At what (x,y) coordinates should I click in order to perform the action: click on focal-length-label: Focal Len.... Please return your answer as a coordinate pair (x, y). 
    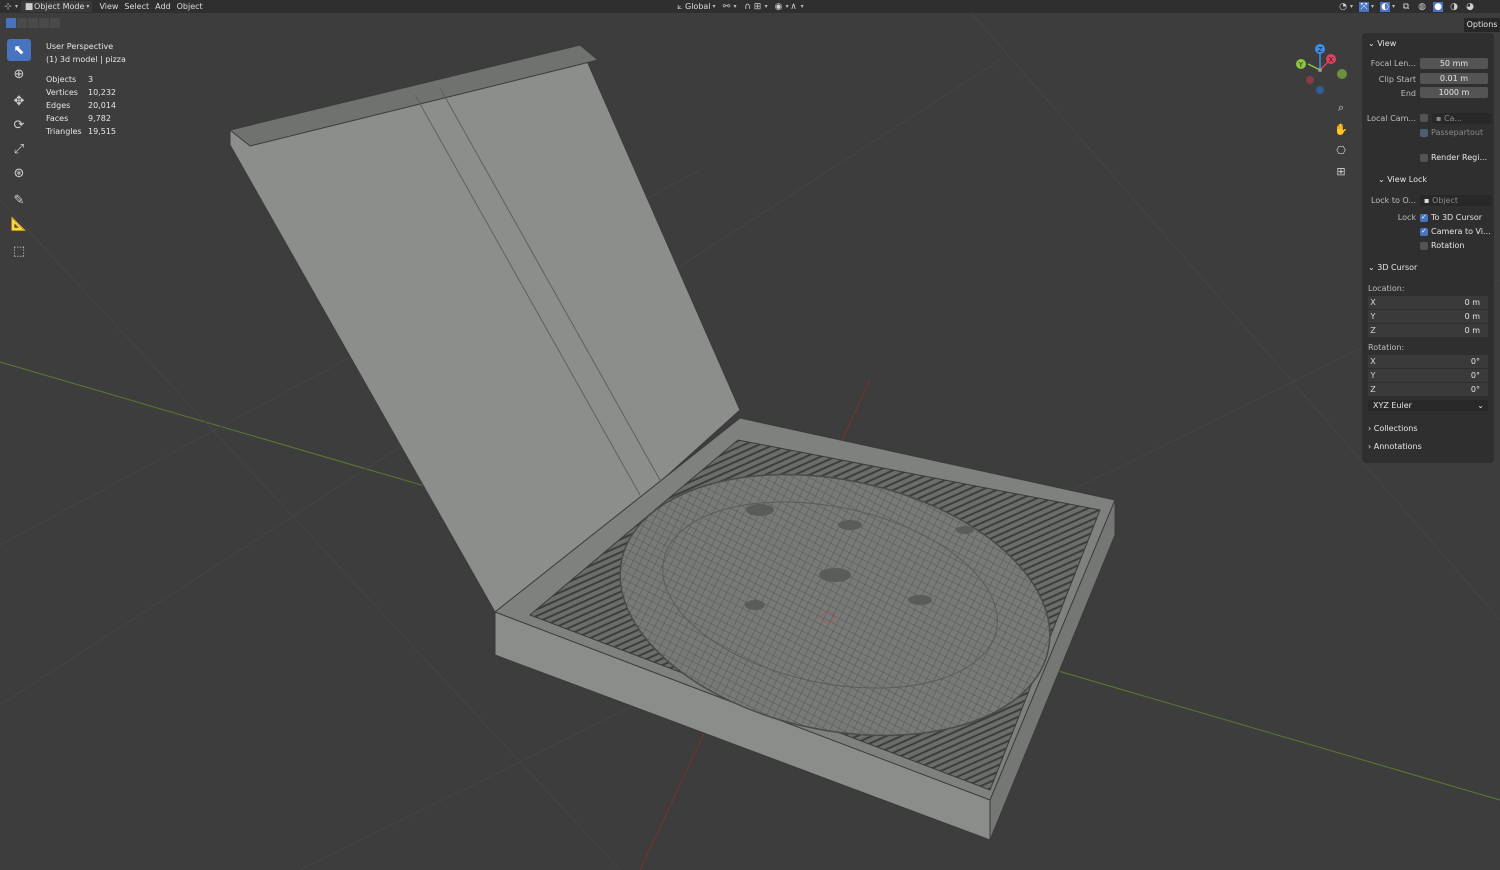
    Looking at the image, I should click on (1393, 63).